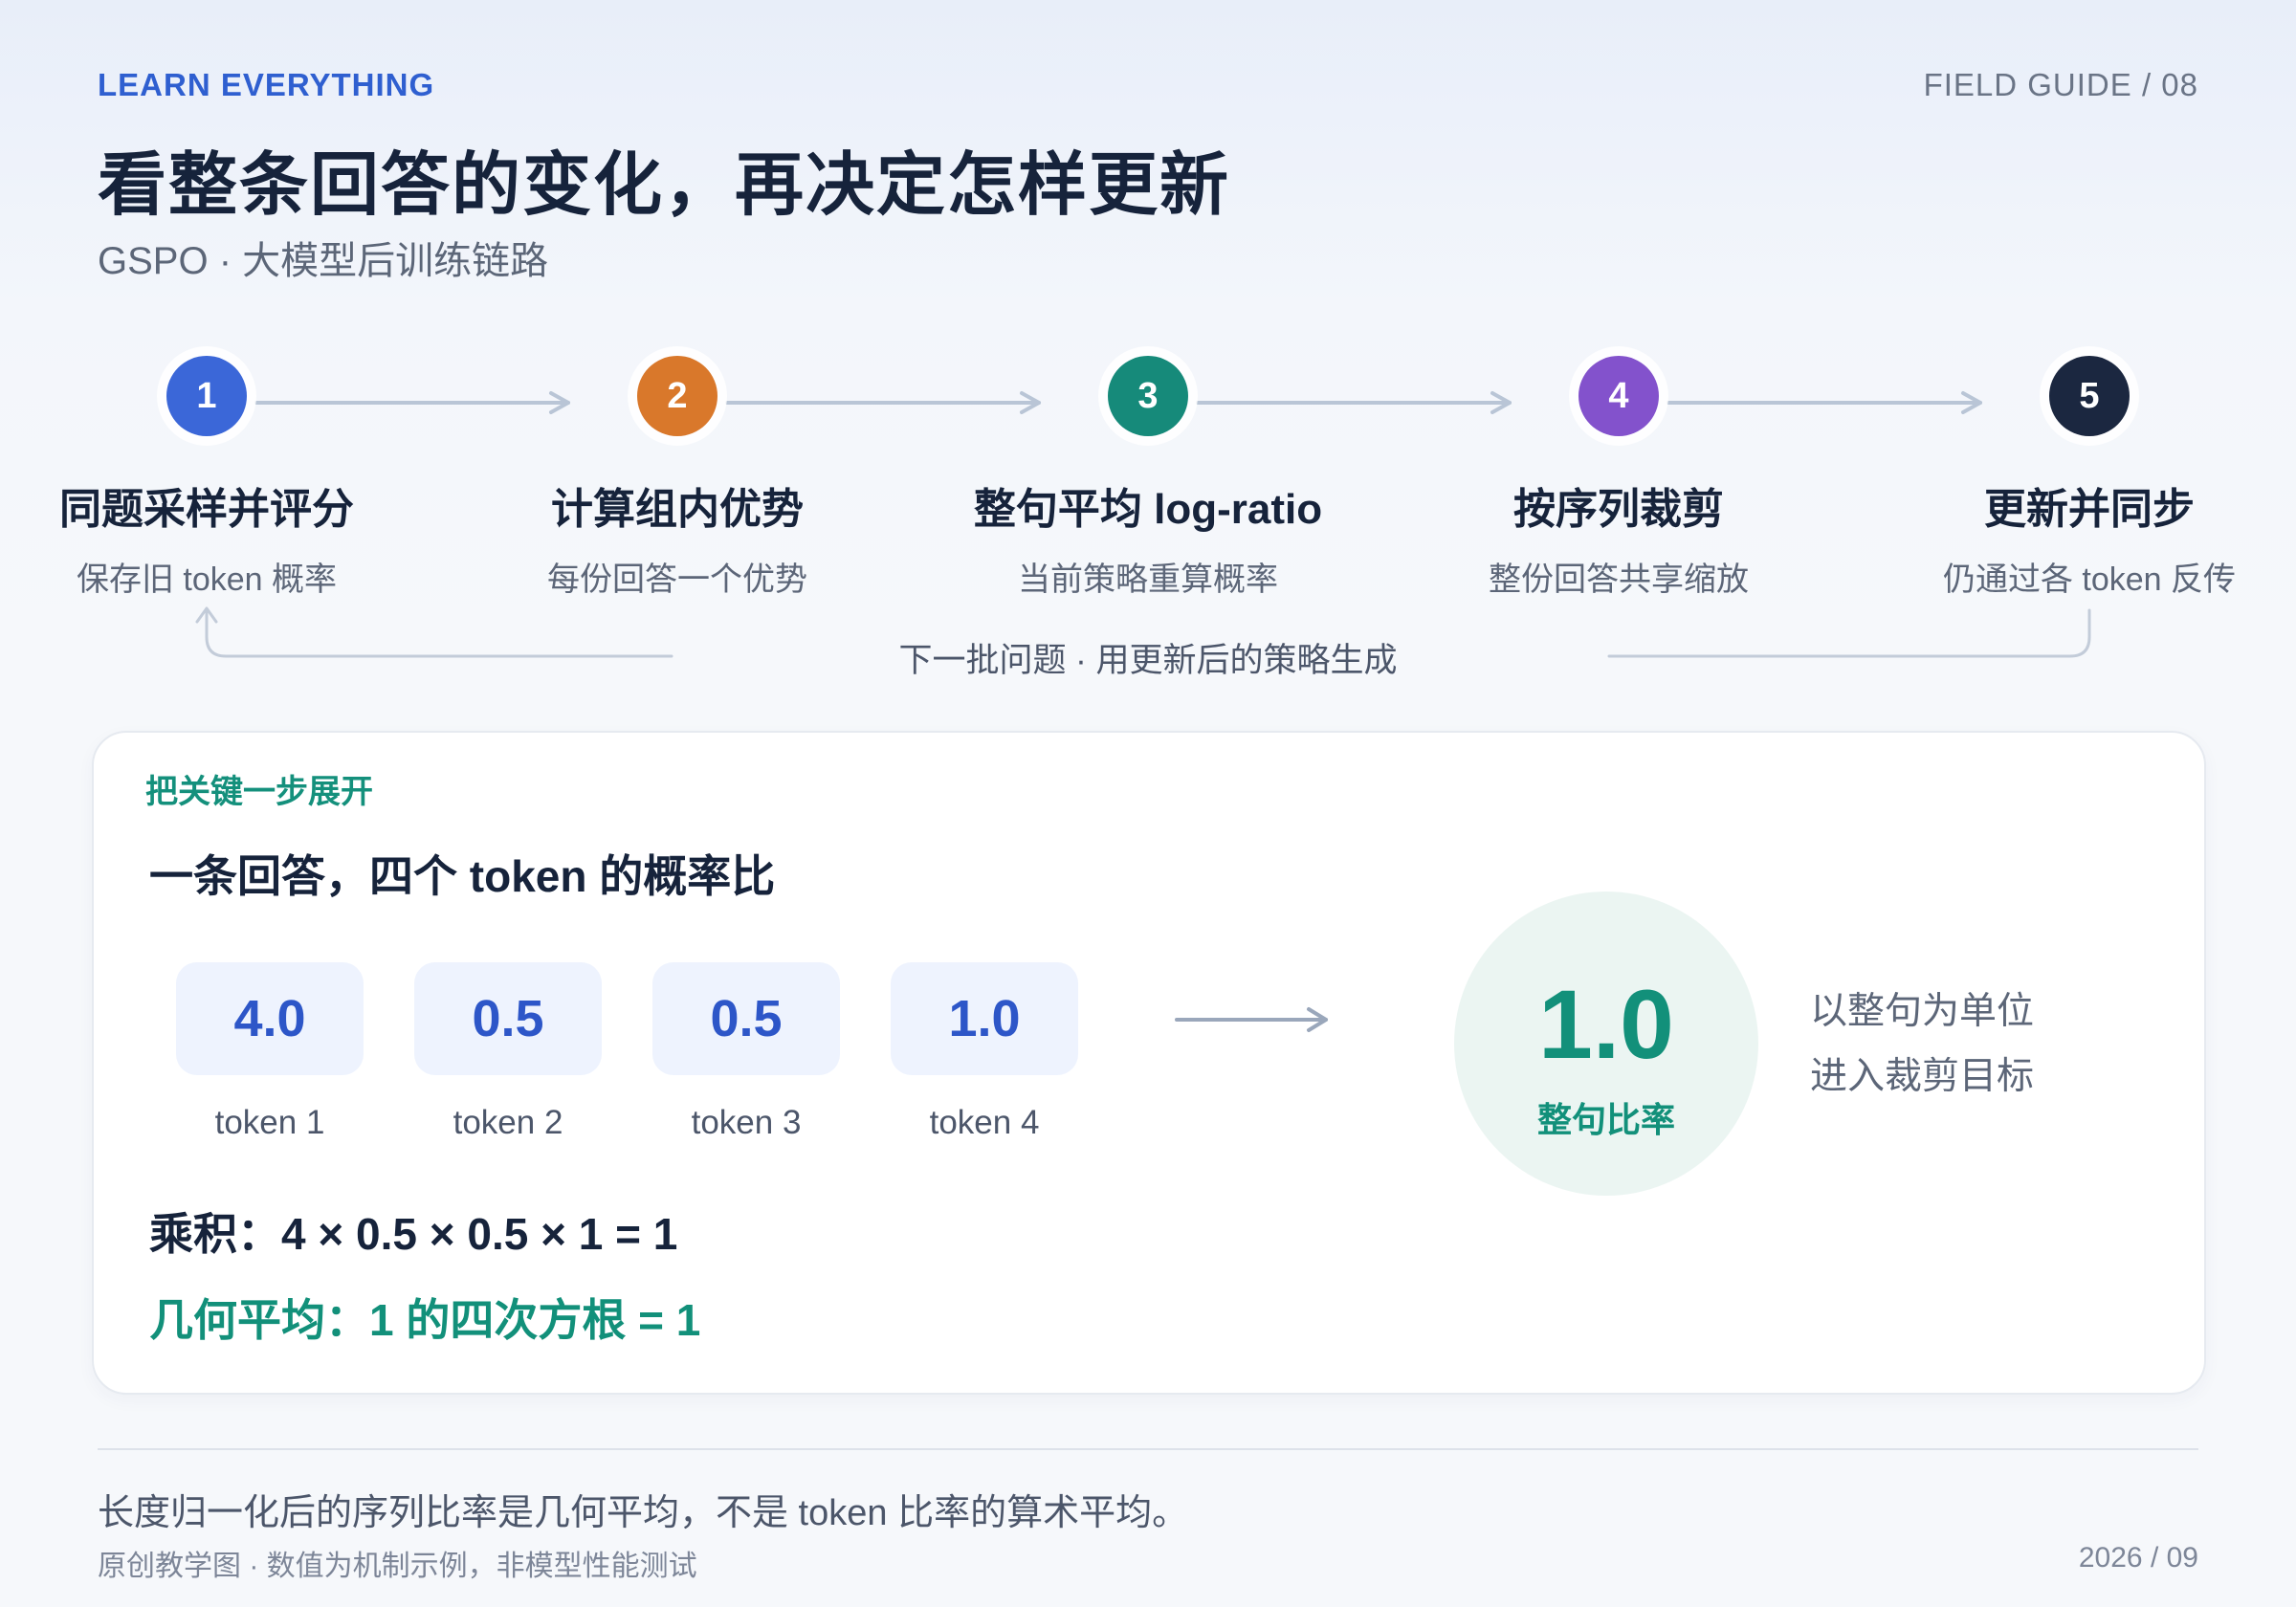 The width and height of the screenshot is (2296, 1607). What do you see at coordinates (207, 396) in the screenshot?
I see `step-number-badge: 1` at bounding box center [207, 396].